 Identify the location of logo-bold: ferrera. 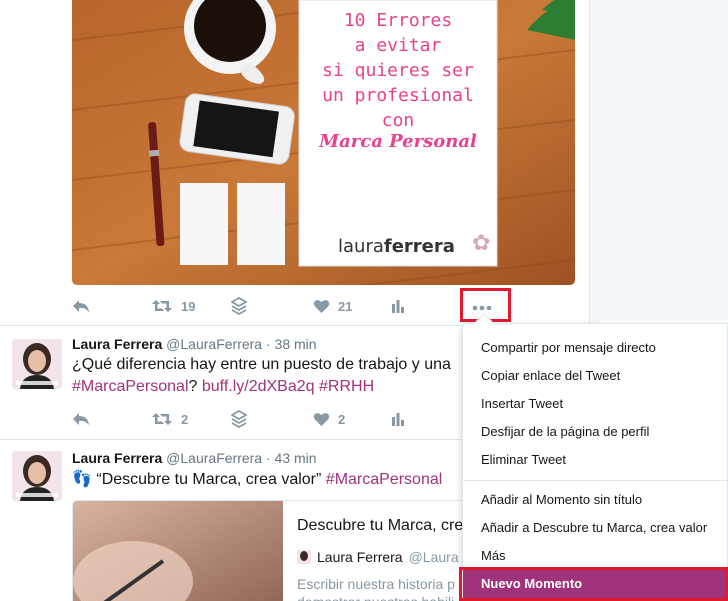
(419, 246).